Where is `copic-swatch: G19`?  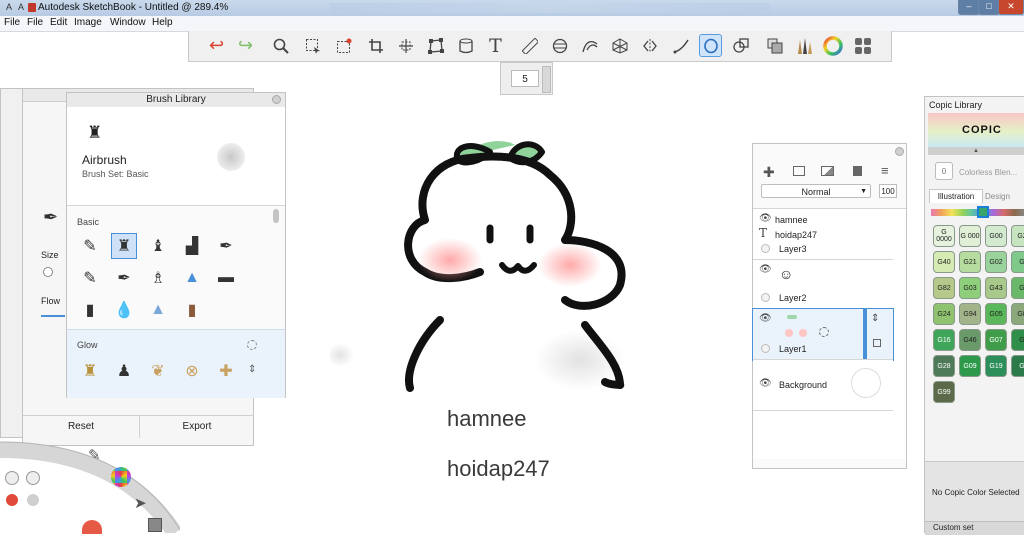
copic-swatch: G19 is located at coordinates (996, 366).